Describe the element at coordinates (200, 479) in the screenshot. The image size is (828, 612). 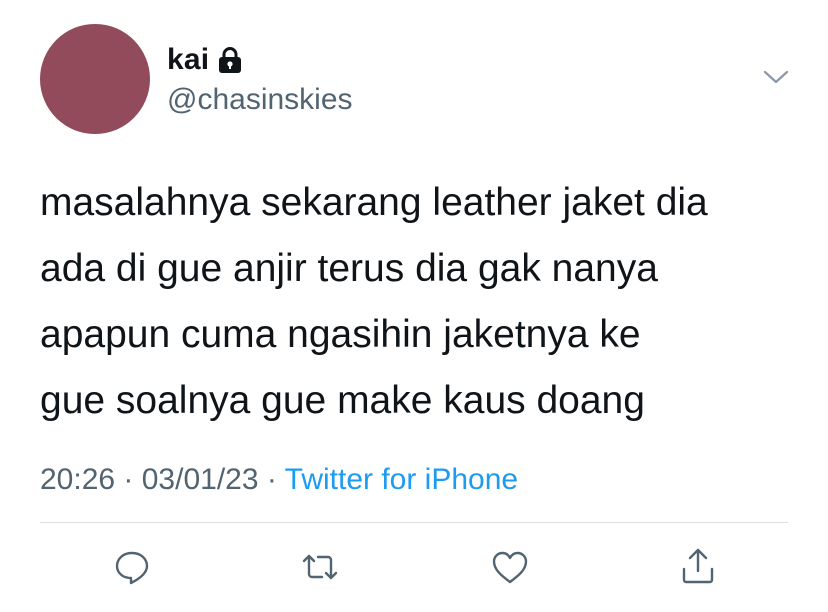
I see `tweet-date: 03/01/23` at that location.